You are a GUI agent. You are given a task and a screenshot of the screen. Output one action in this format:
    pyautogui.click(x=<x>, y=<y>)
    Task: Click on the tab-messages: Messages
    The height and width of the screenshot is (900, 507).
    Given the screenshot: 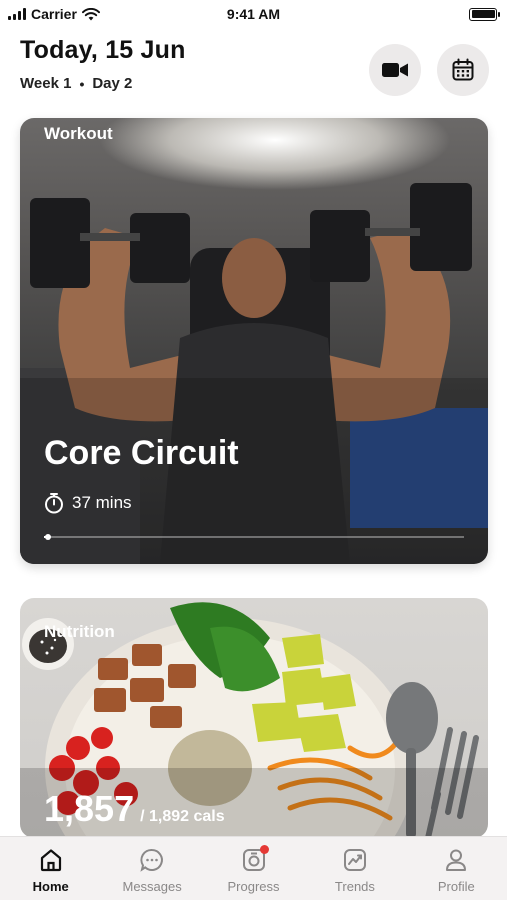 What is the action you would take?
    pyautogui.click(x=151, y=868)
    